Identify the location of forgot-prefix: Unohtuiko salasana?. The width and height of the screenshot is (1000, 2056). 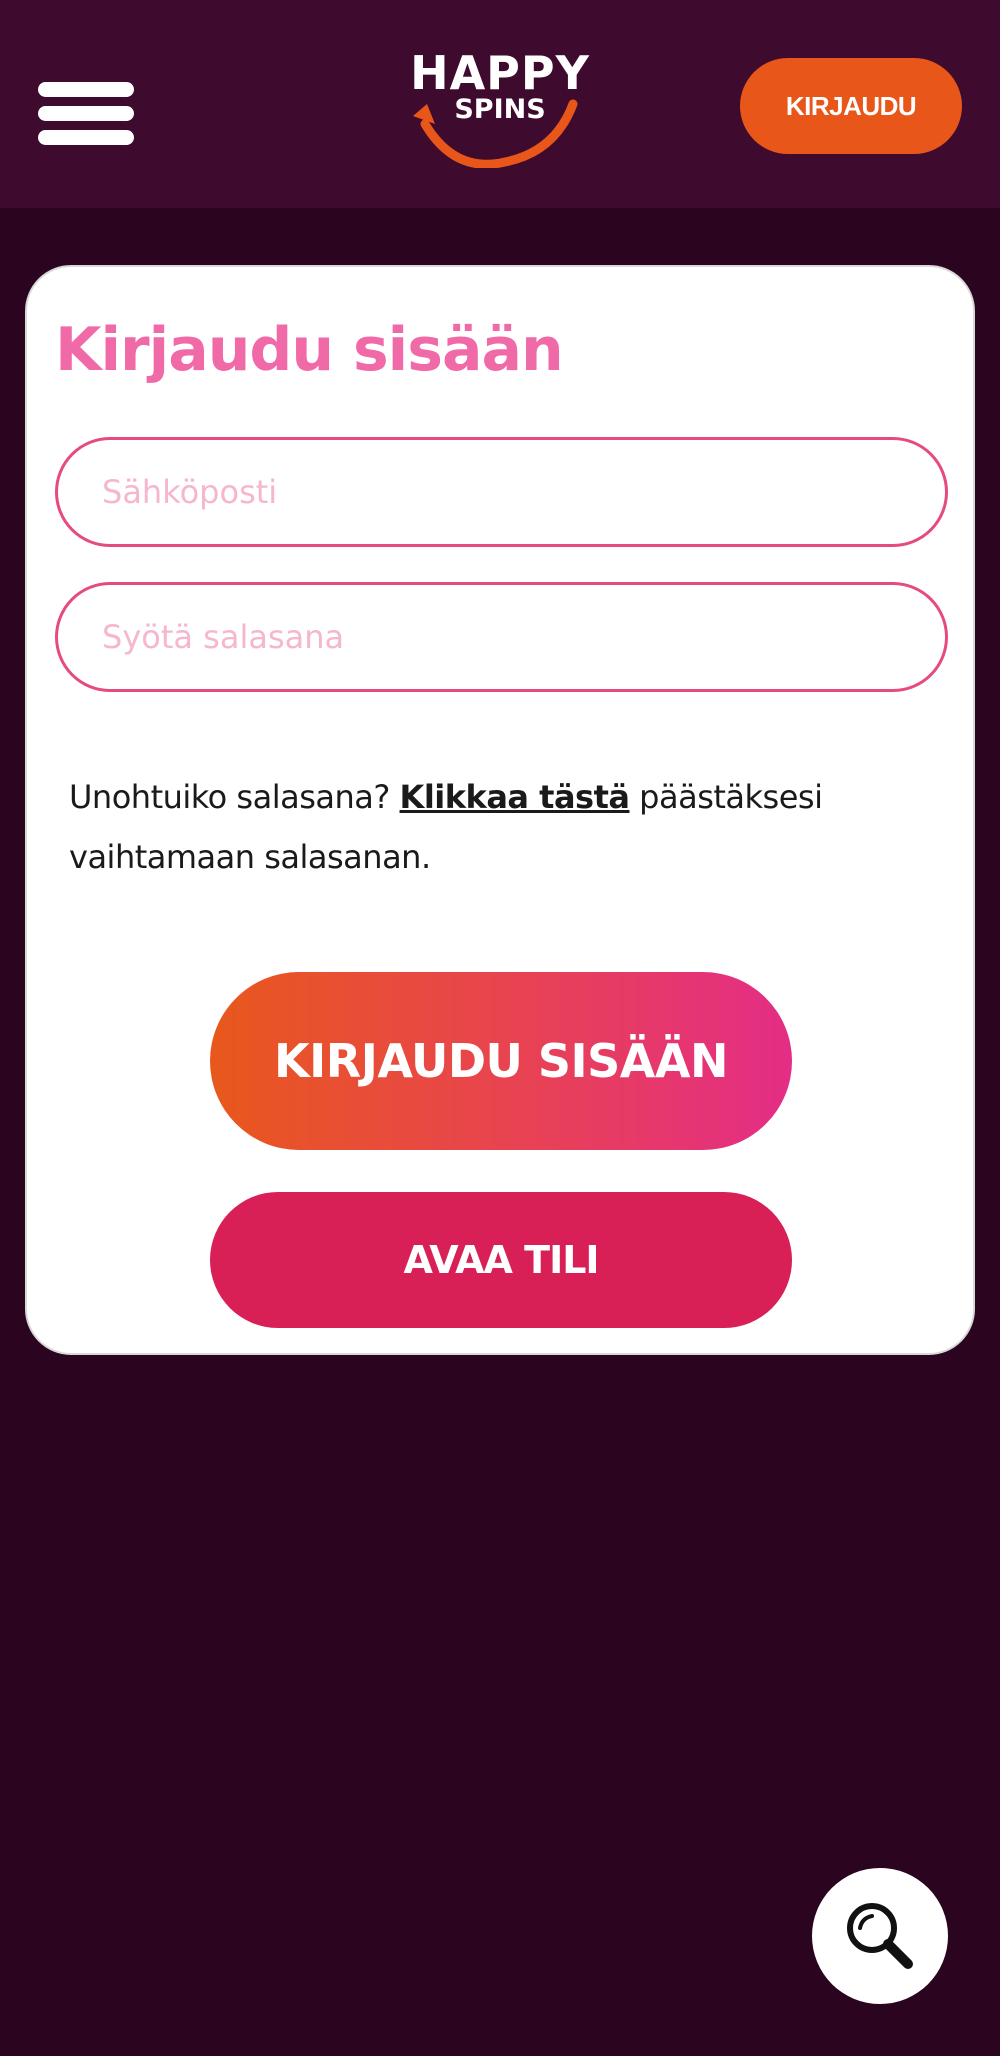
(234, 797).